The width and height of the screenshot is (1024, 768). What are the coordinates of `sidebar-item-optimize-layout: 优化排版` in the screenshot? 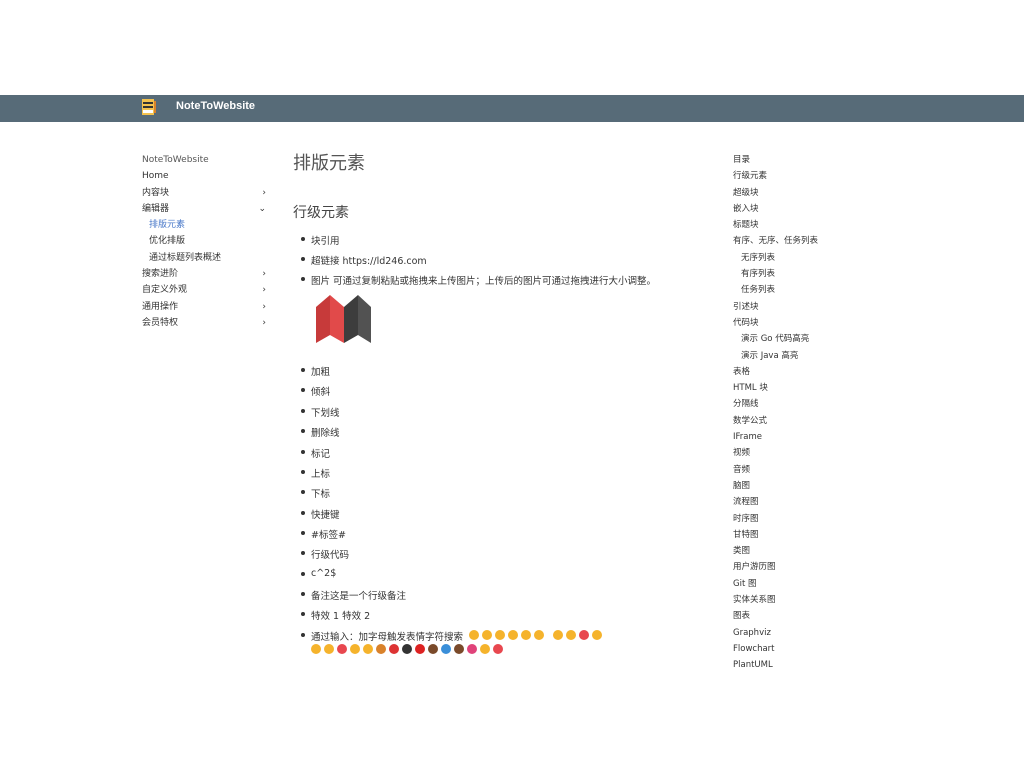 It's located at (206, 241).